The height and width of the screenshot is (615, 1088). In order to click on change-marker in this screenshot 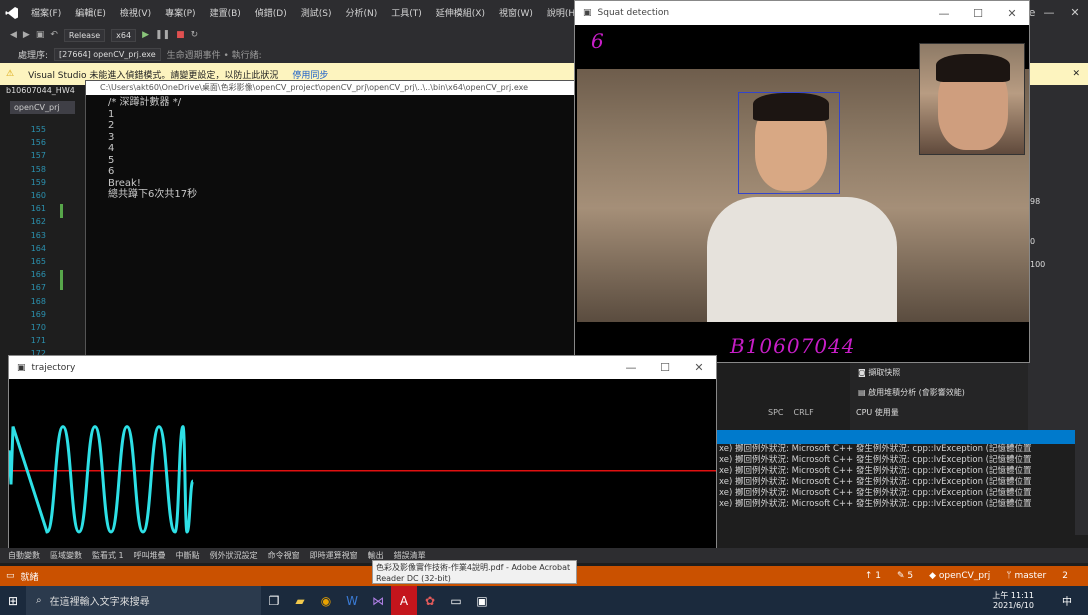, I will do `click(61, 211)`.